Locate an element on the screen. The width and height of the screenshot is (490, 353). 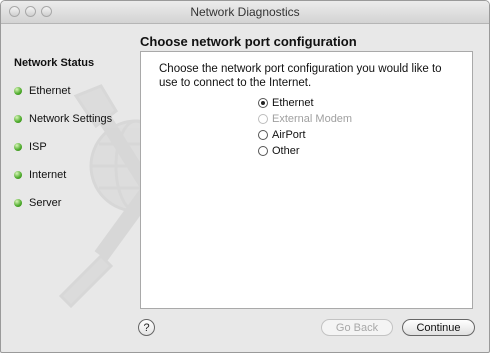
sidebar-item-label: Network Settings is located at coordinates (71, 119).